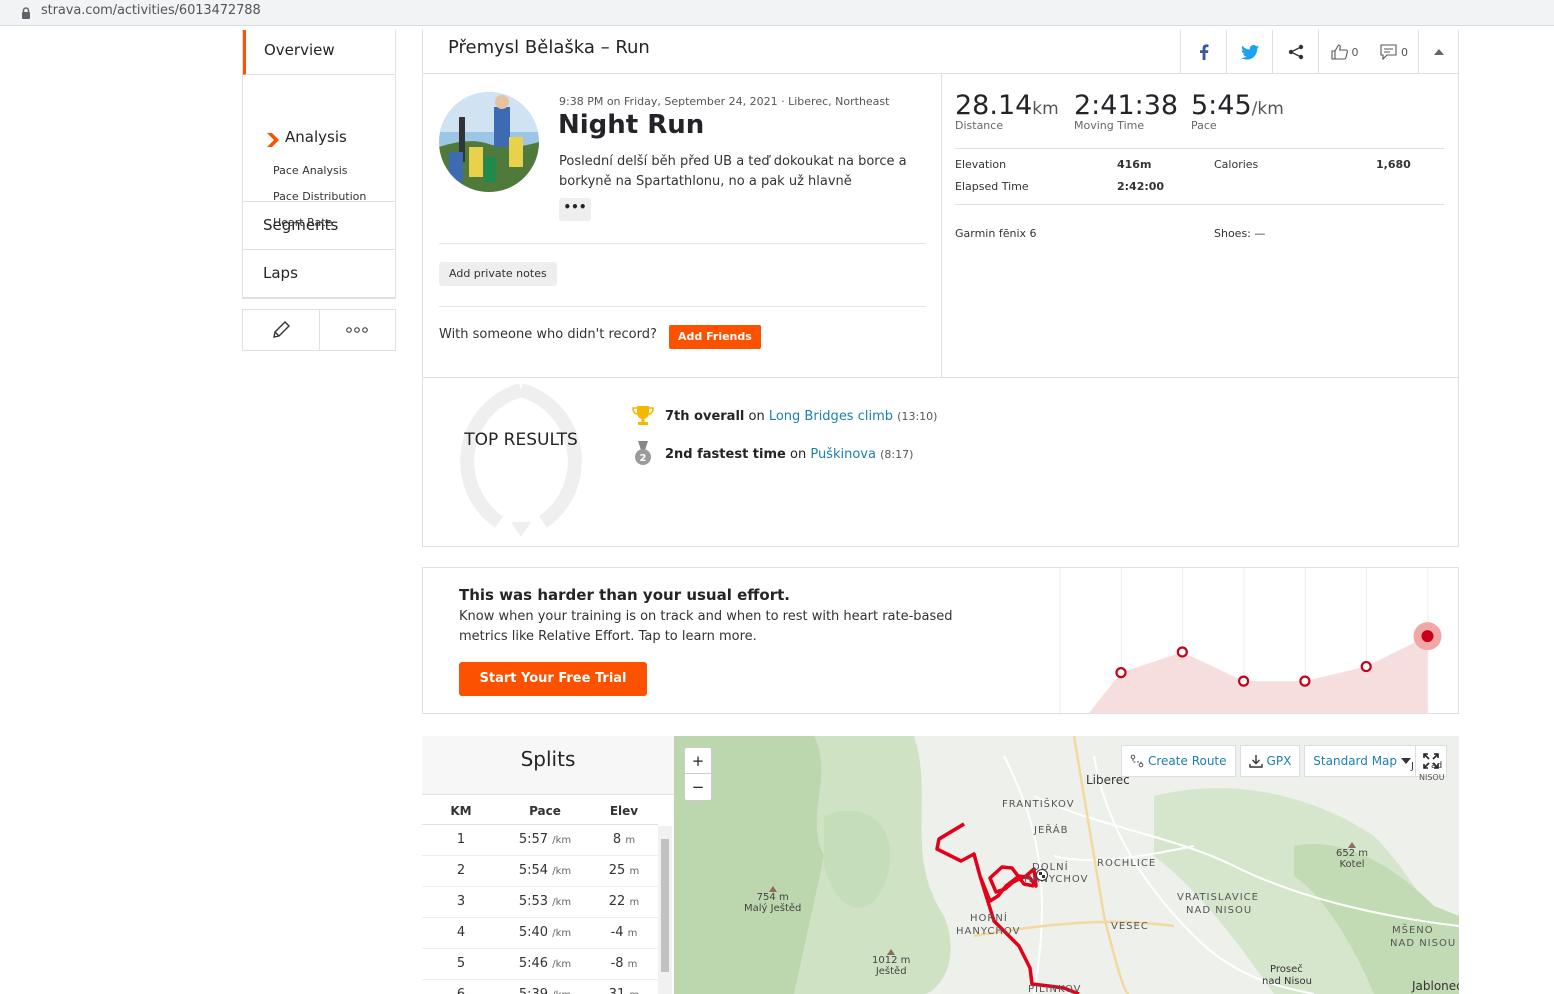  Describe the element at coordinates (624, 811) in the screenshot. I see `column-header-elev: Elev` at that location.